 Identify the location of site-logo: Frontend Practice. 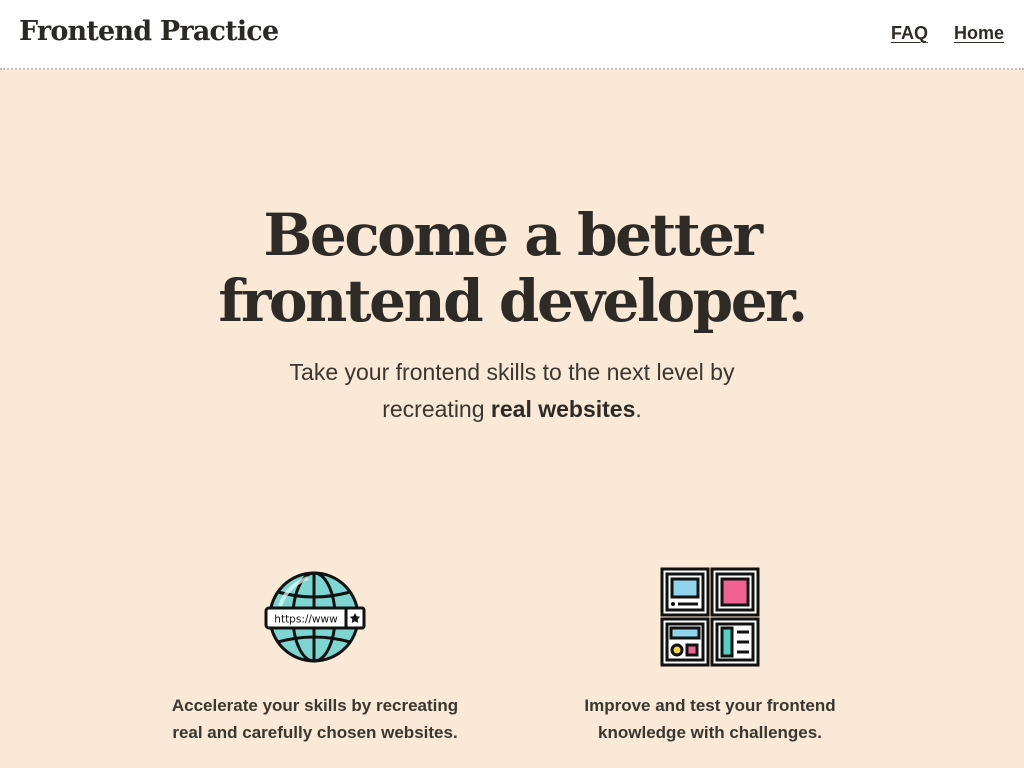
(149, 31).